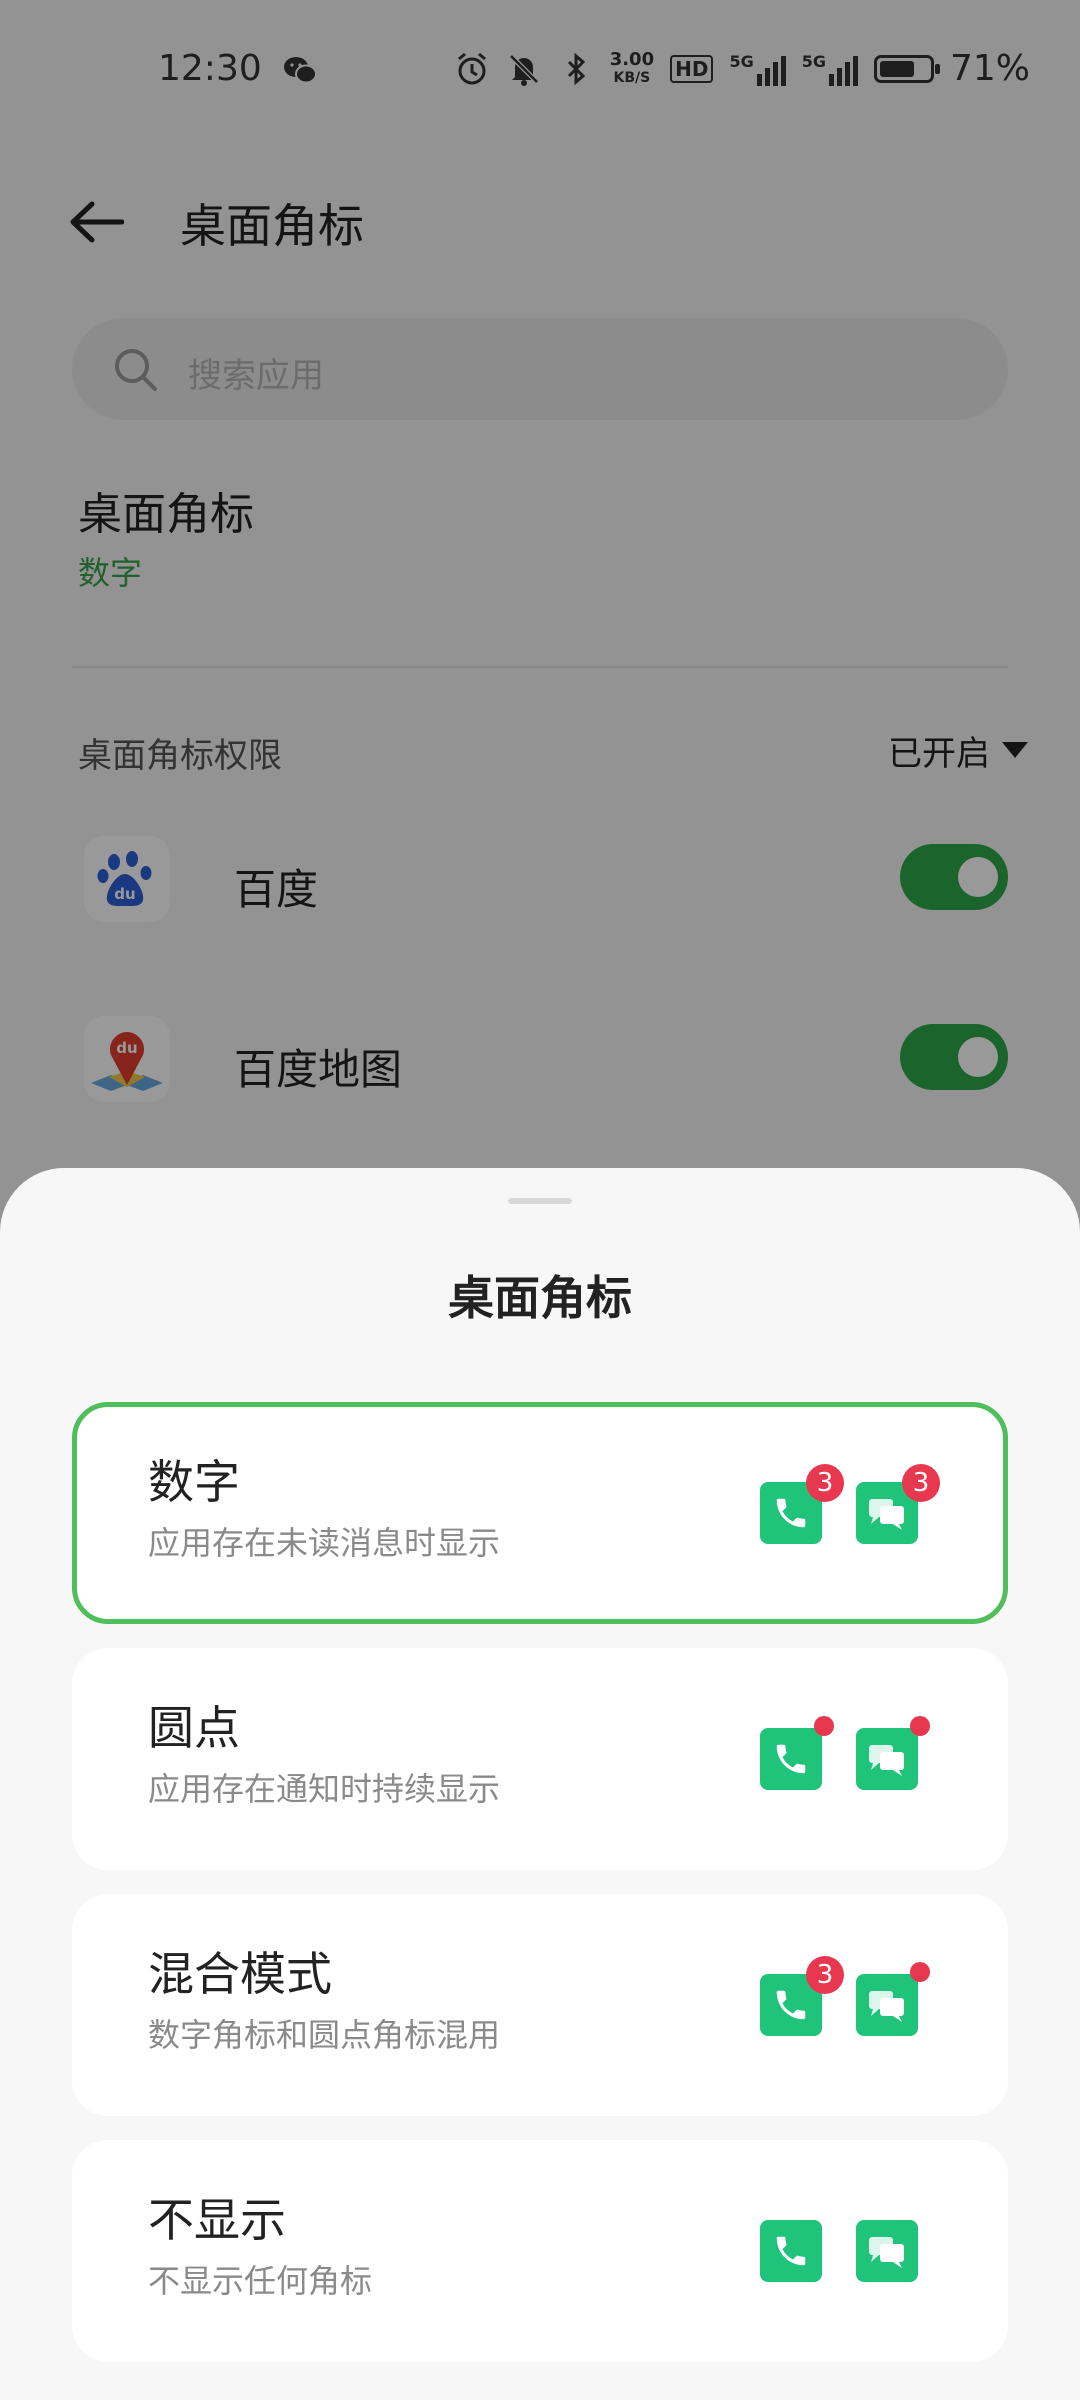  I want to click on option-title: 混合模式, so click(240, 1974).